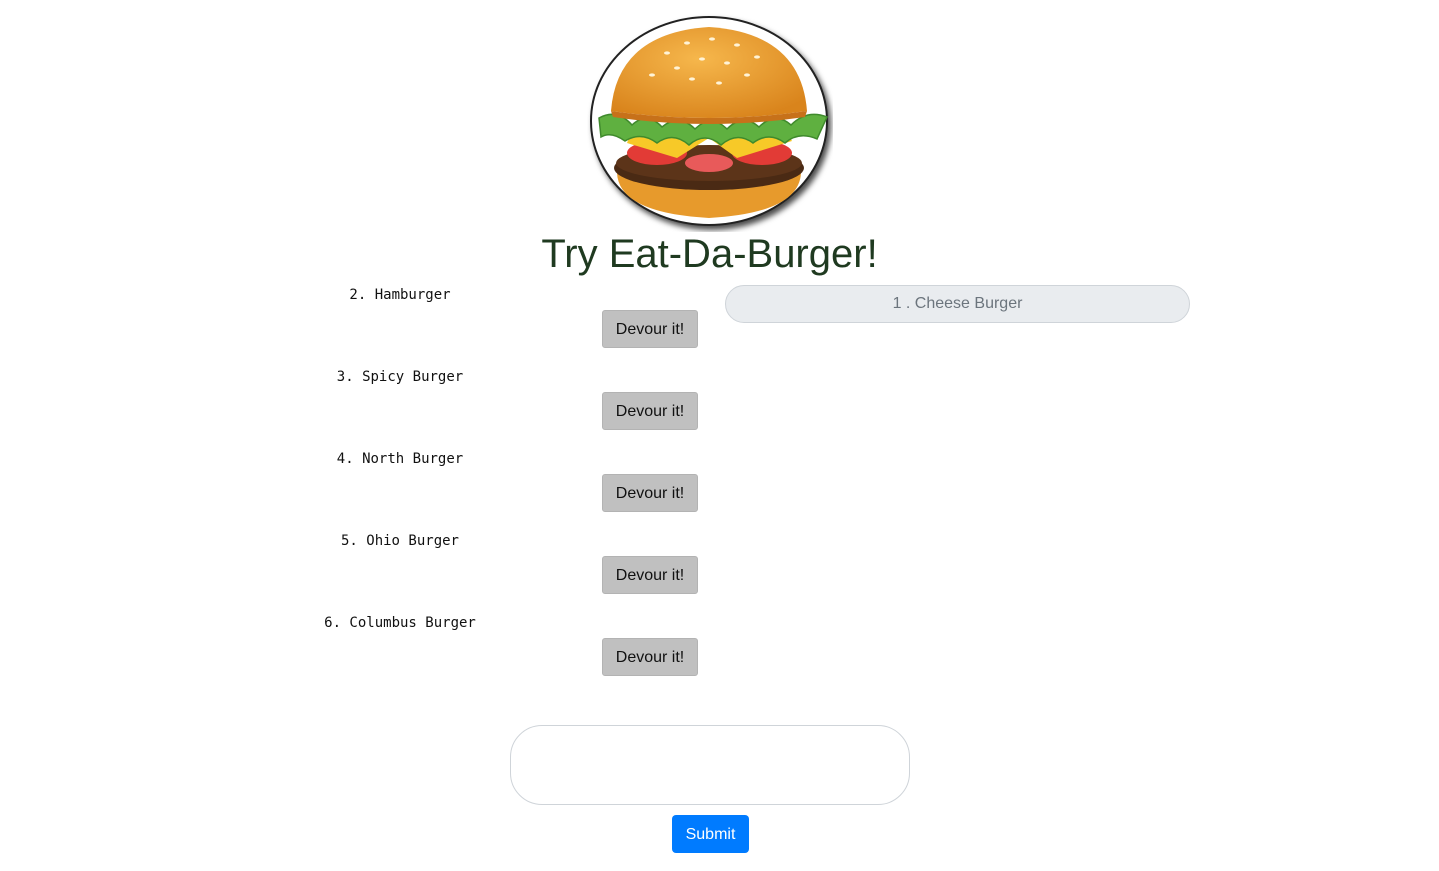 This screenshot has height=871, width=1439. What do you see at coordinates (957, 304) in the screenshot?
I see `devoured-burger-item: 1 . Cheese Burger` at bounding box center [957, 304].